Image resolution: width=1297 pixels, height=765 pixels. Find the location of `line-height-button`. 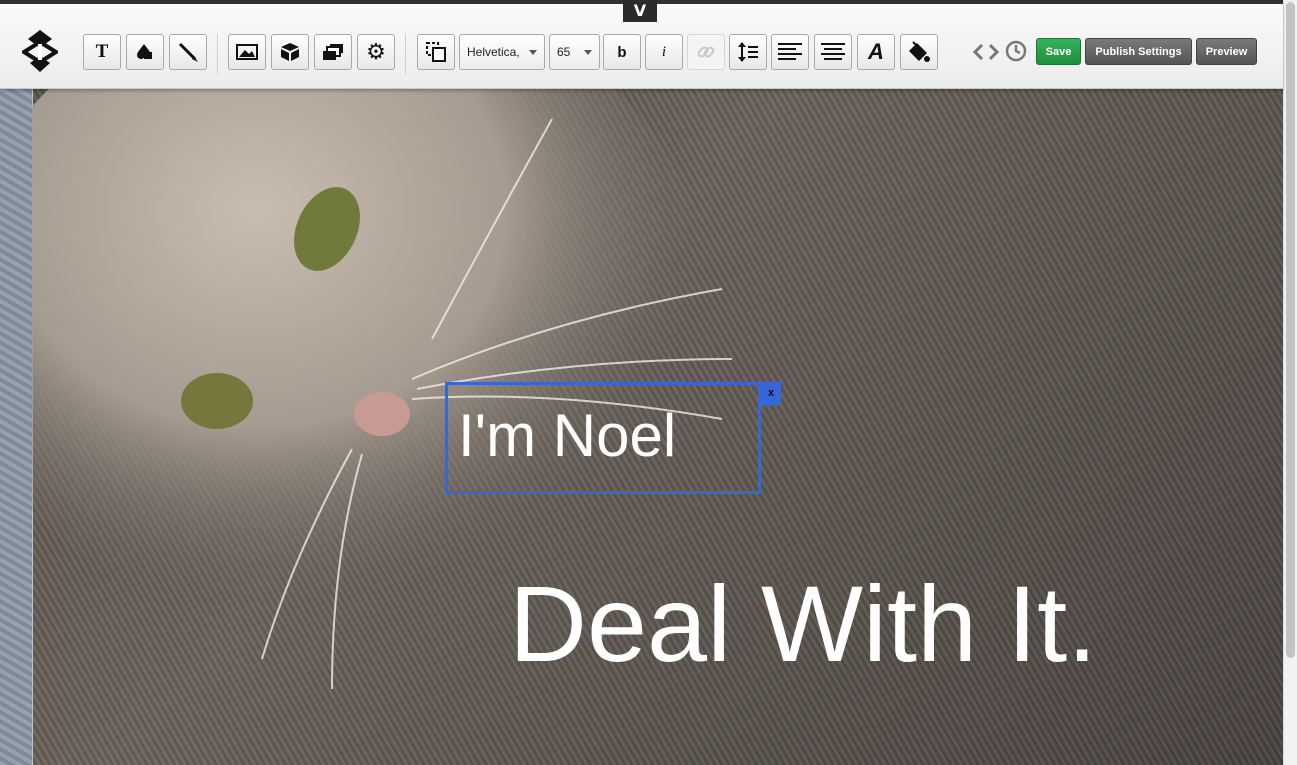

line-height-button is located at coordinates (748, 52).